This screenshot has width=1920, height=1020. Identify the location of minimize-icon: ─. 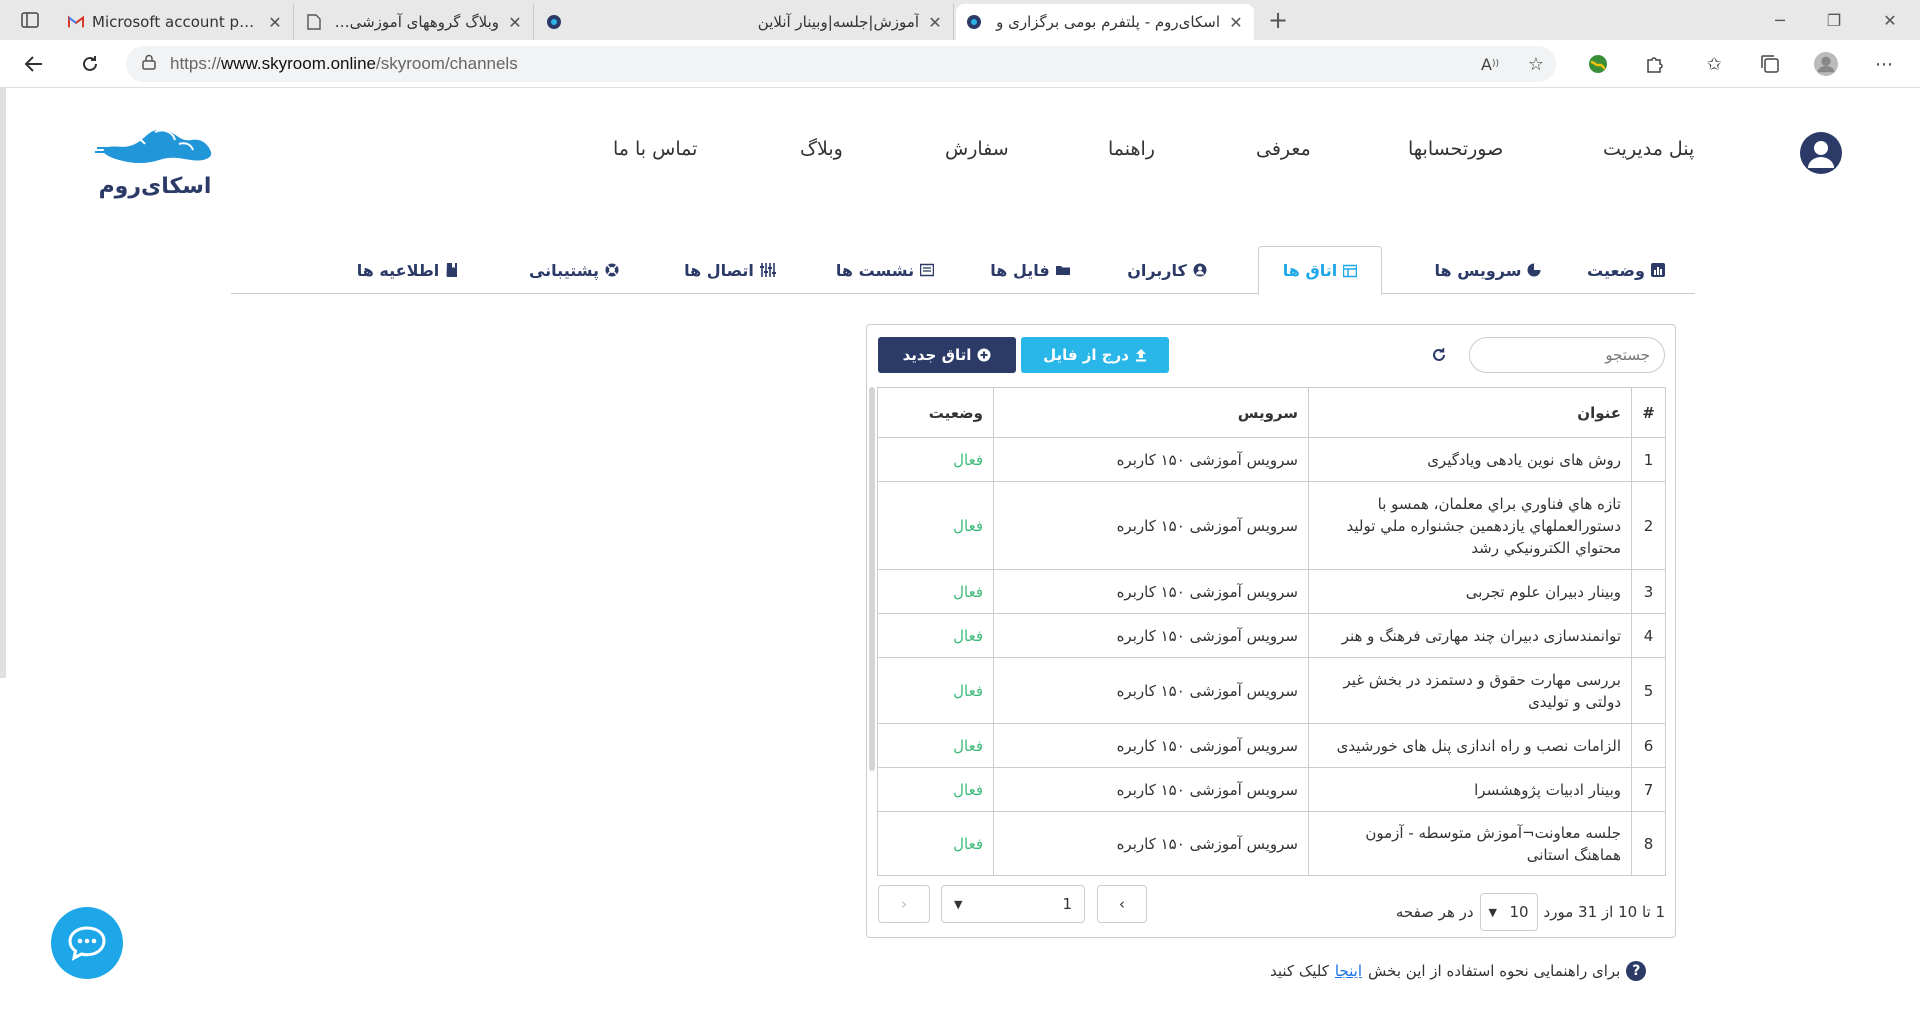
(1780, 20).